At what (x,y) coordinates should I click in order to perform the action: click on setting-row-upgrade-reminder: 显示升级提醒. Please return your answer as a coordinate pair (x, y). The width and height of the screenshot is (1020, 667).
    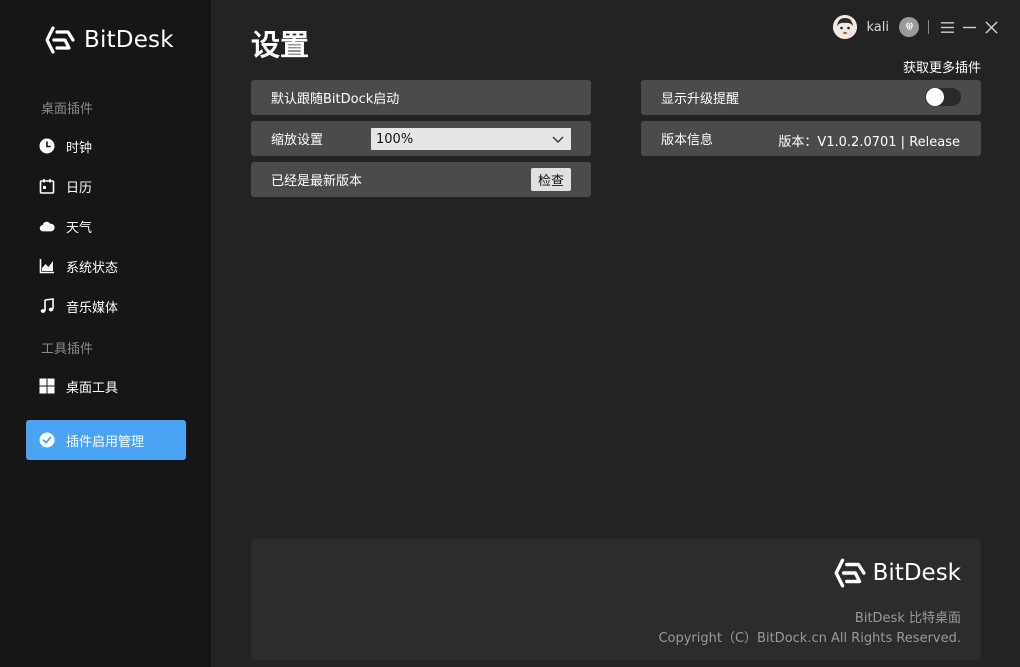
    Looking at the image, I should click on (811, 97).